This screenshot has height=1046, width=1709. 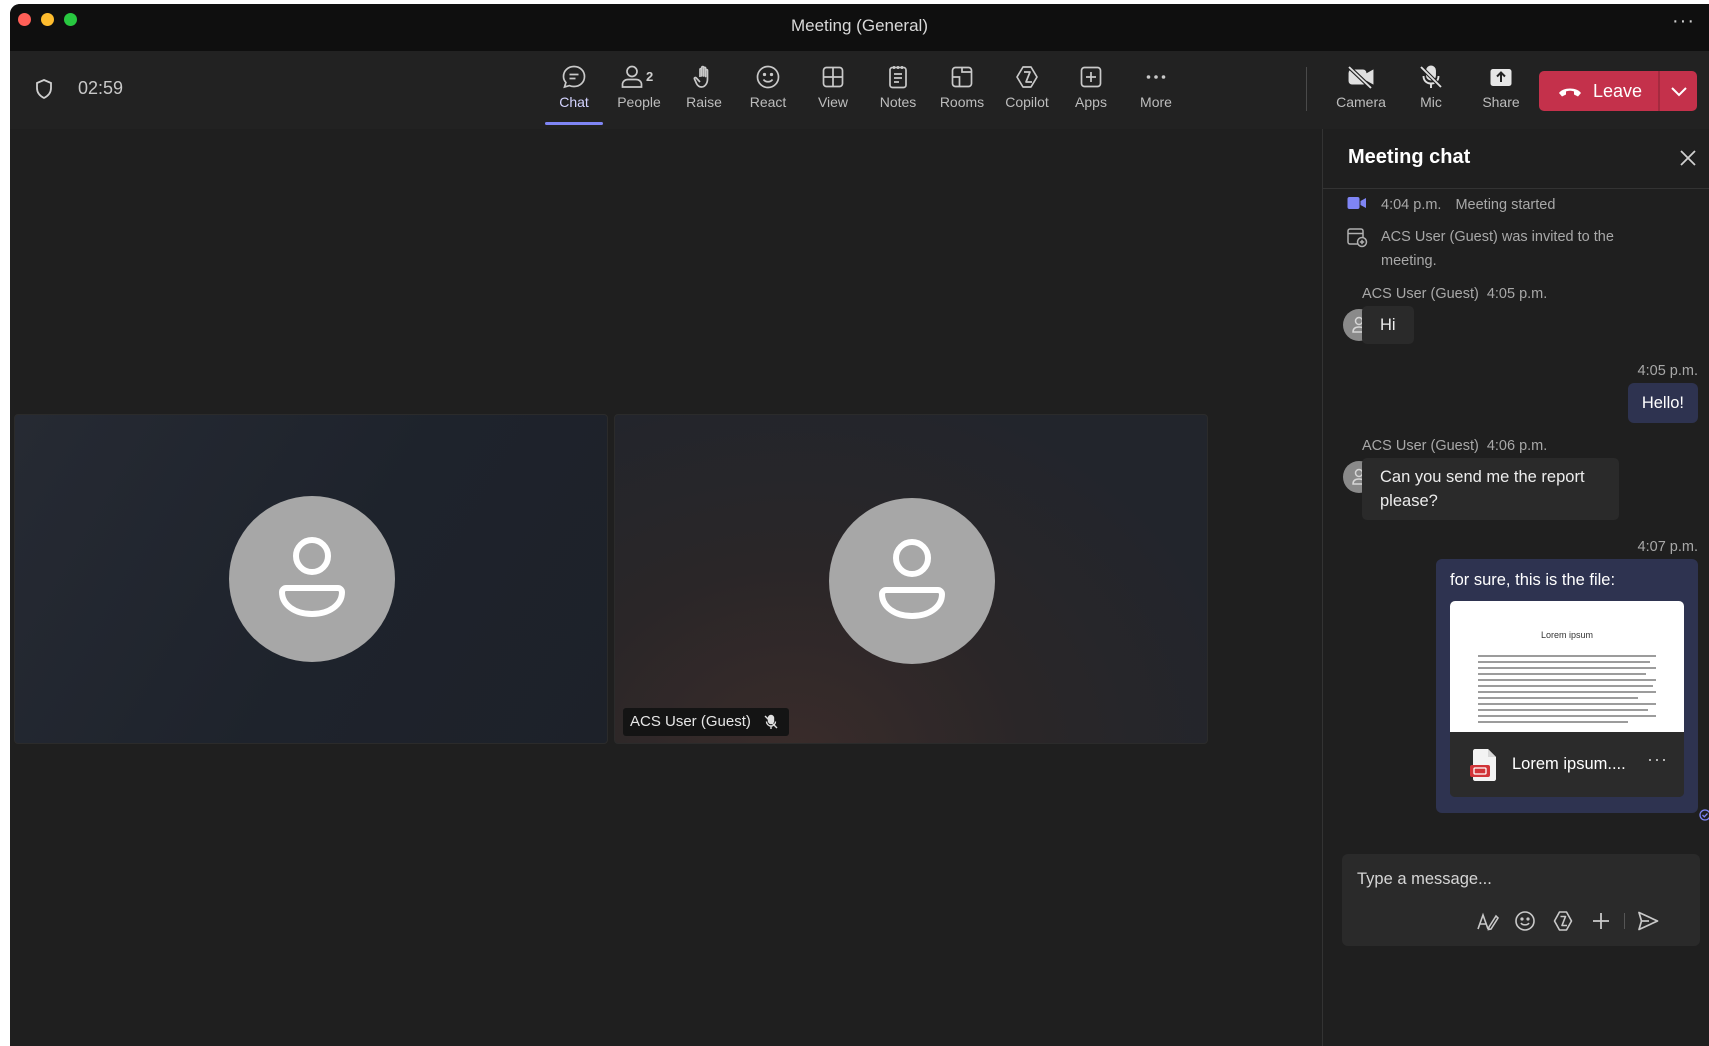 What do you see at coordinates (649, 76) in the screenshot?
I see `people-count: 2` at bounding box center [649, 76].